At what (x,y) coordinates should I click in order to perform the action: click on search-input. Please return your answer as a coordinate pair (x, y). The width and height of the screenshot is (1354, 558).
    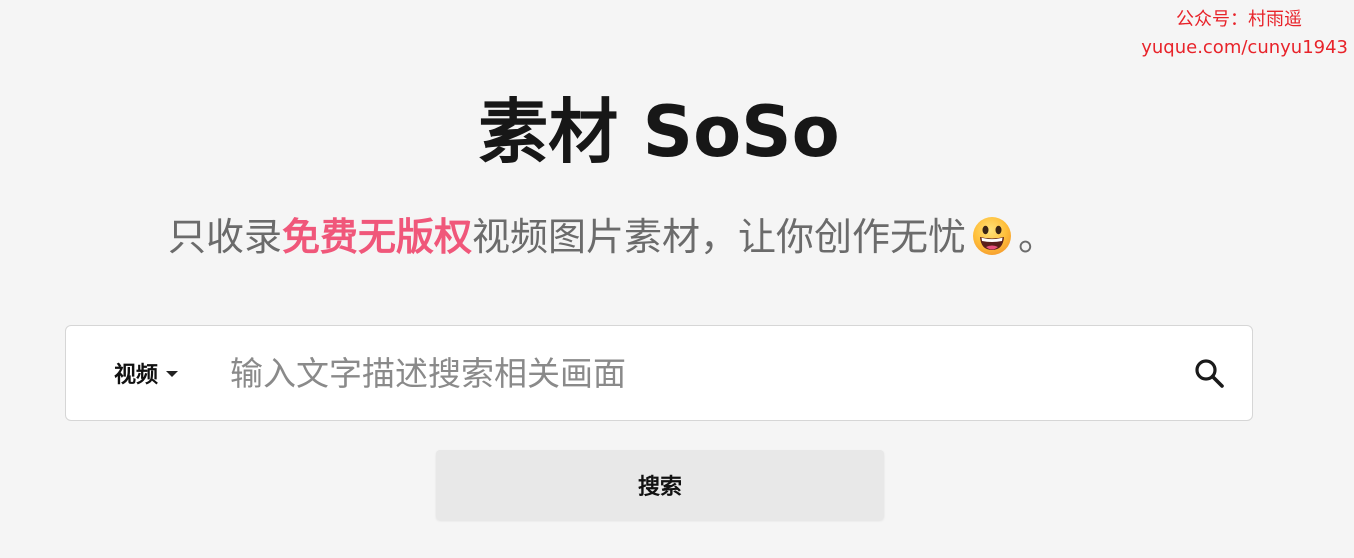
    Looking at the image, I should click on (680, 373).